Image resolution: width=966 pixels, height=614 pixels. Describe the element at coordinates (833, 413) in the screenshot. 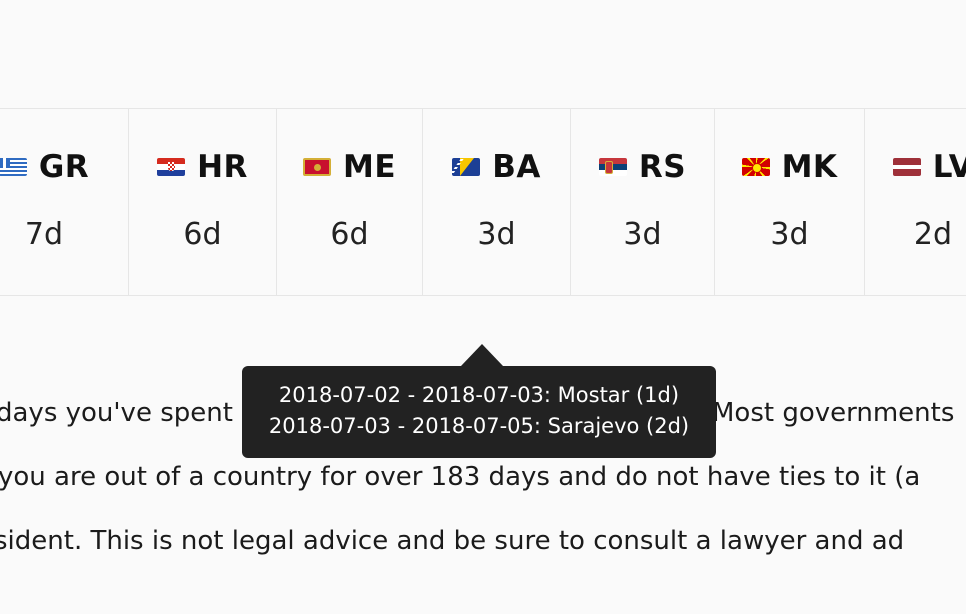

I see `paragraph-line-1-right: Most governments` at that location.